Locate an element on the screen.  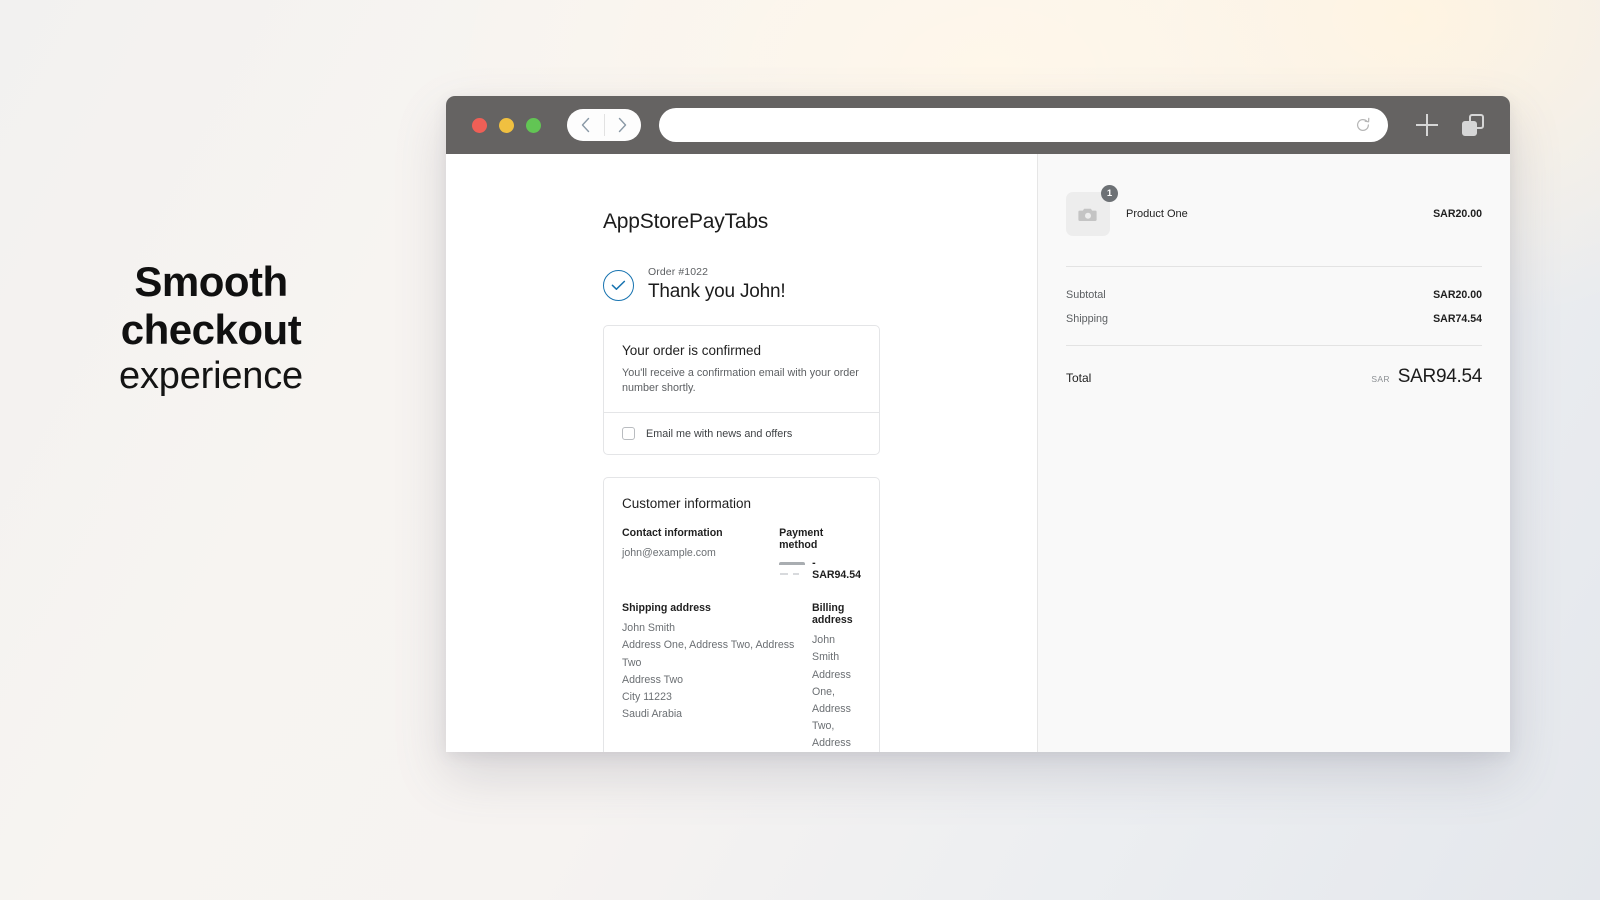
thank-you-message: Thank you John! is located at coordinates (717, 291).